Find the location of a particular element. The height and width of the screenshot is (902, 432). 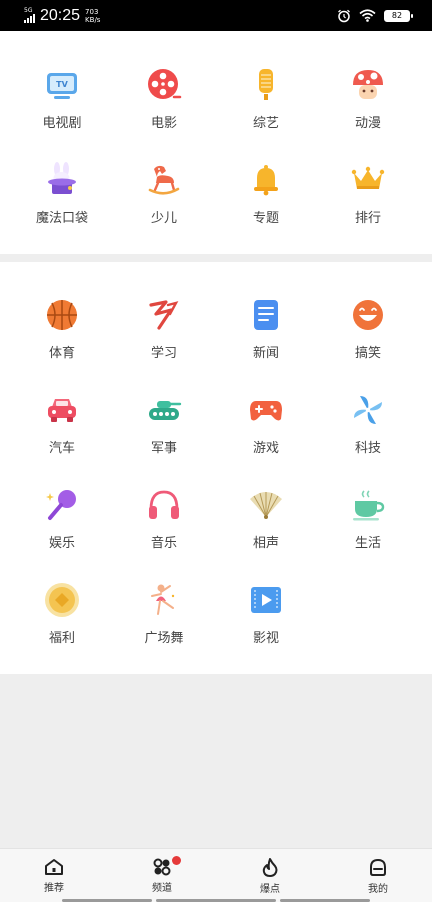

channel-label: 军事 is located at coordinates (163, 448).